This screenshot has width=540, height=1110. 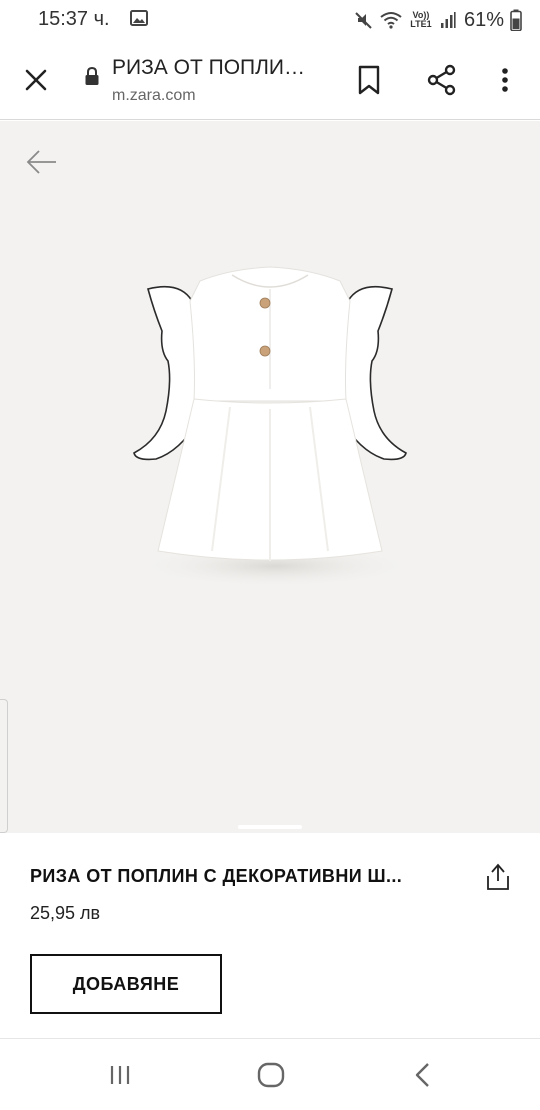 What do you see at coordinates (154, 96) in the screenshot?
I see `page-url: m.zara.com` at bounding box center [154, 96].